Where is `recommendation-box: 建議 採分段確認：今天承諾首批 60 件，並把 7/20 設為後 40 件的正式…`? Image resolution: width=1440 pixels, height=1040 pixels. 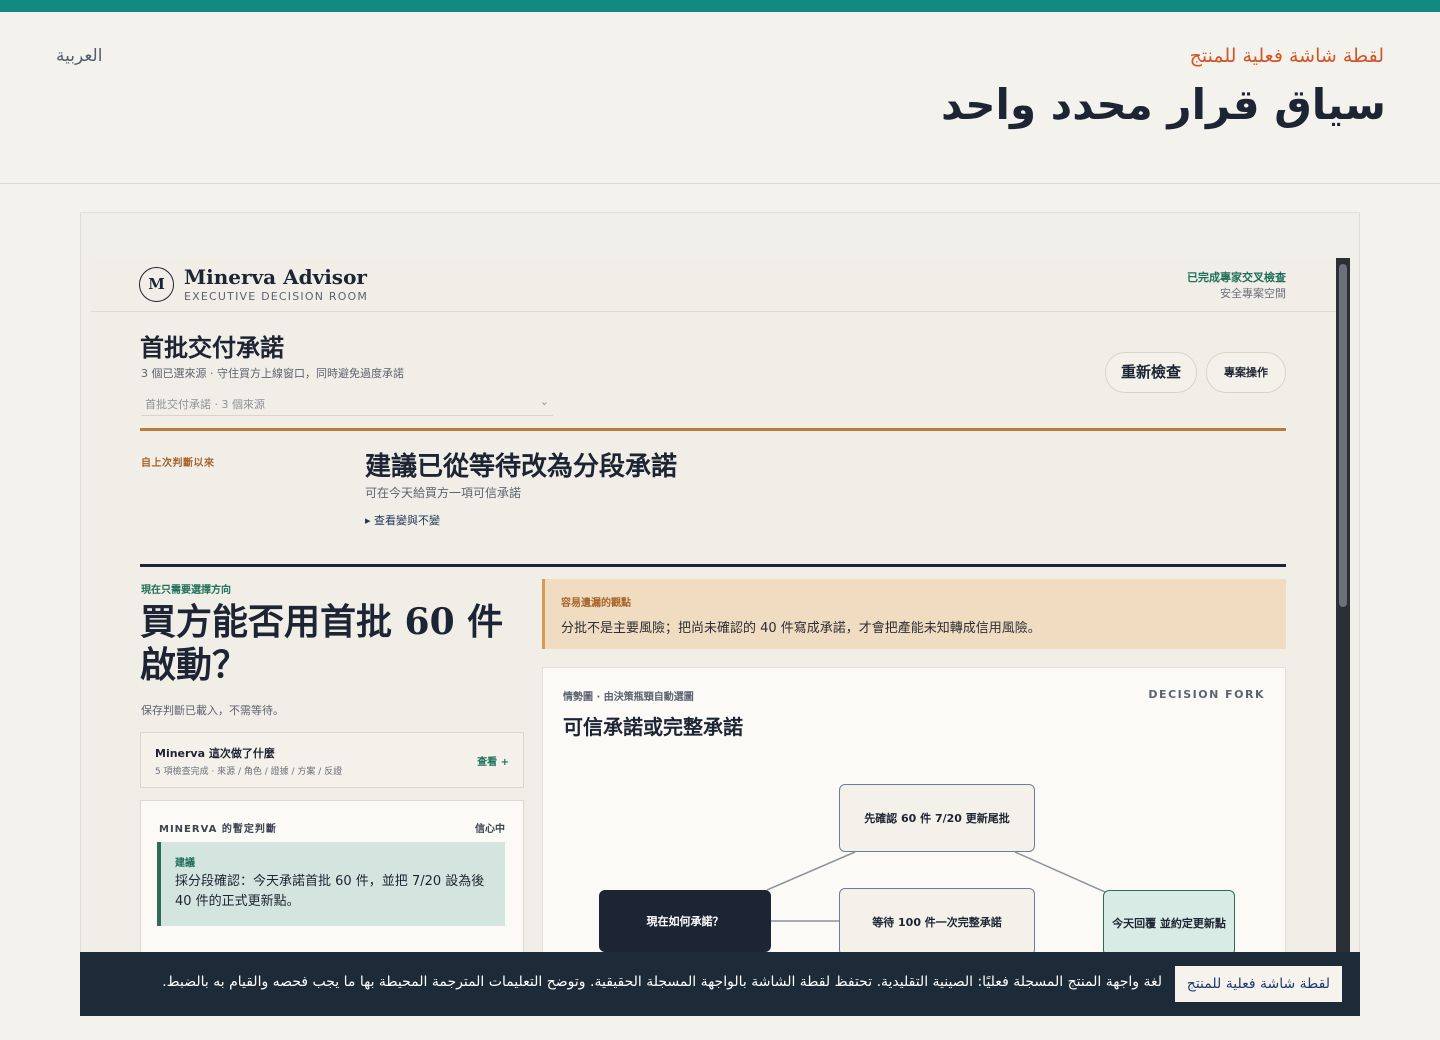
recommendation-box: 建議 採分段確認：今天承諾首批 60 件，並把 7/20 設為後 40 件的正式… is located at coordinates (331, 884).